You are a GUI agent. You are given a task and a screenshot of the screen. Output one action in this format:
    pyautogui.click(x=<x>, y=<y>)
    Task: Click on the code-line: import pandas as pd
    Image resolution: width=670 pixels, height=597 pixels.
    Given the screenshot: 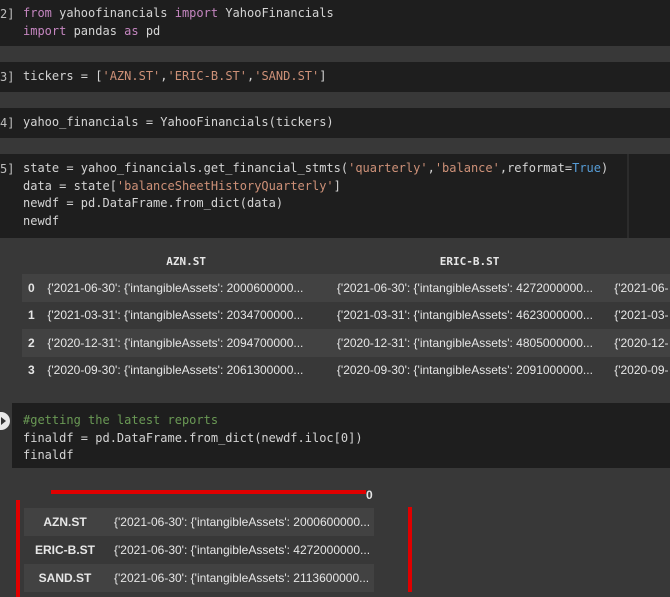 What is the action you would take?
    pyautogui.click(x=178, y=32)
    